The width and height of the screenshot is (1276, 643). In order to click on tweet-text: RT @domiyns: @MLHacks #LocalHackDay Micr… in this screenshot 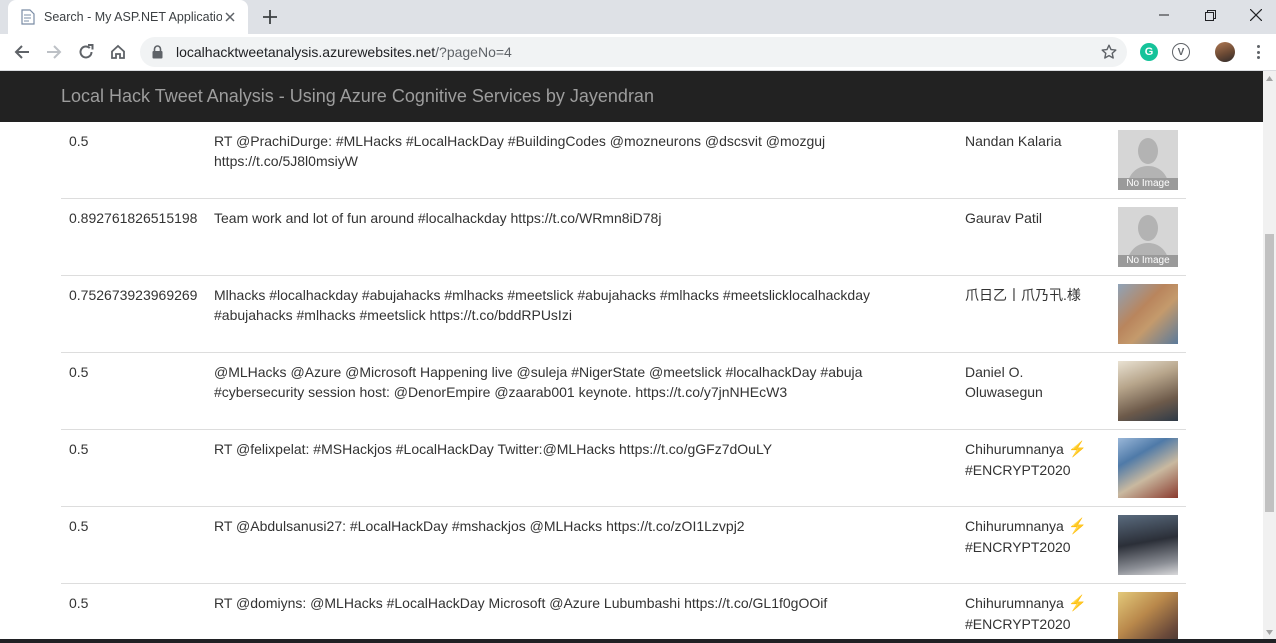, I will do `click(521, 603)`.